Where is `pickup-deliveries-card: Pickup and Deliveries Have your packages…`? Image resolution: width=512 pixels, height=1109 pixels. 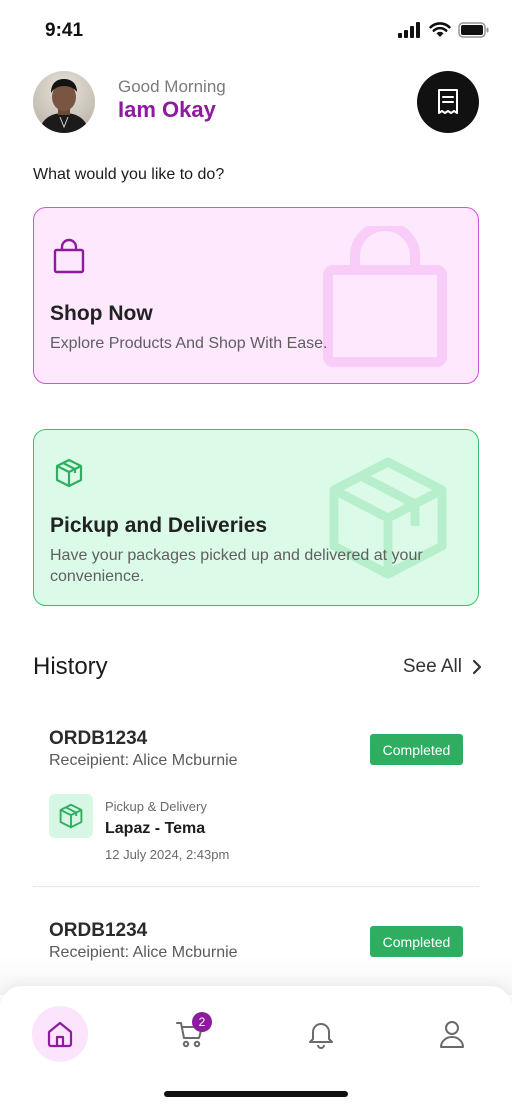
pickup-deliveries-card: Pickup and Deliveries Have your packages… is located at coordinates (256, 517).